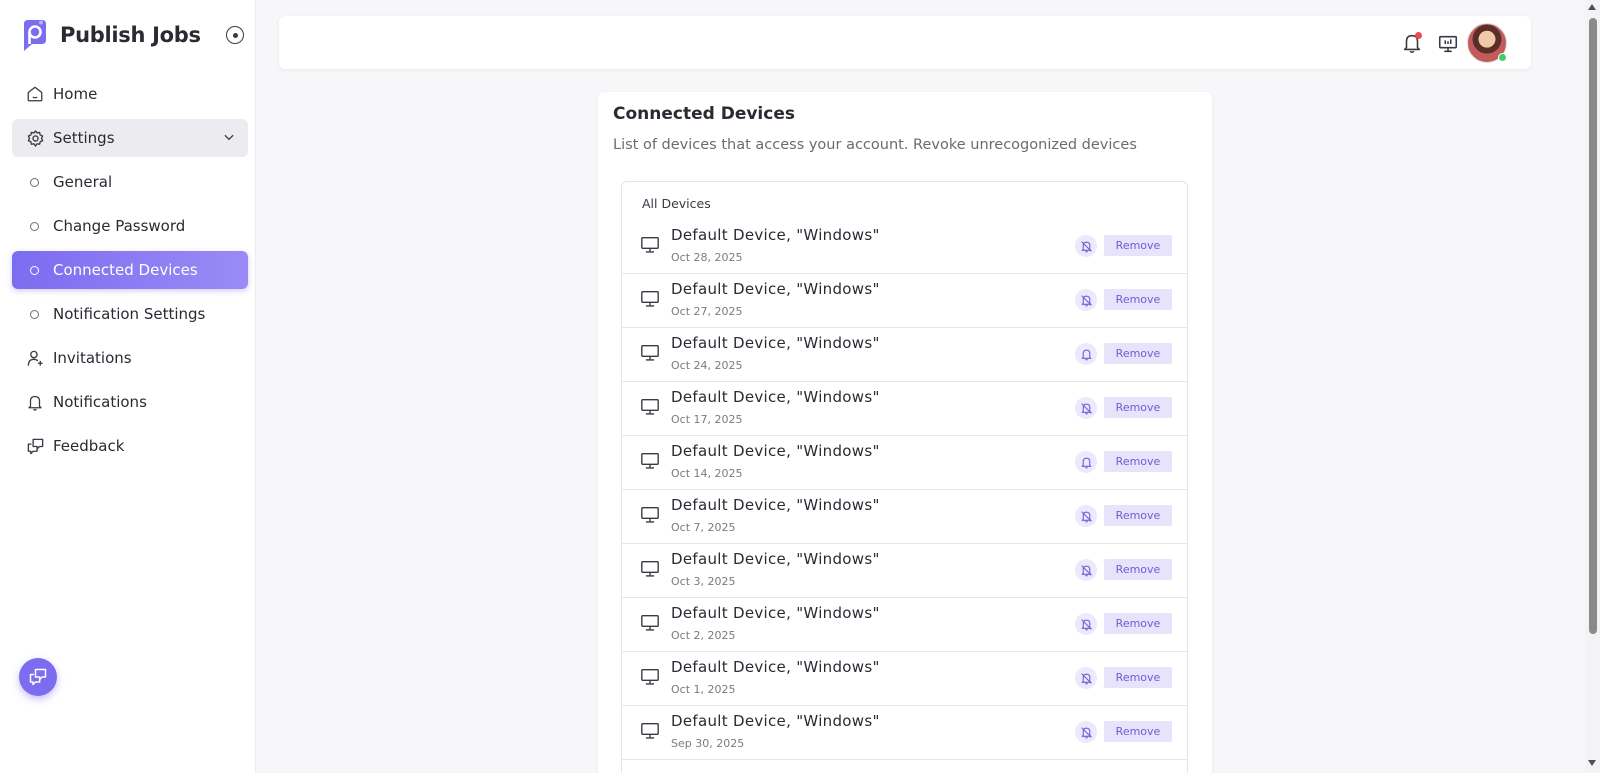 The image size is (1600, 773). Describe the element at coordinates (92, 358) in the screenshot. I see `sidebar-item-label: Invitations` at that location.